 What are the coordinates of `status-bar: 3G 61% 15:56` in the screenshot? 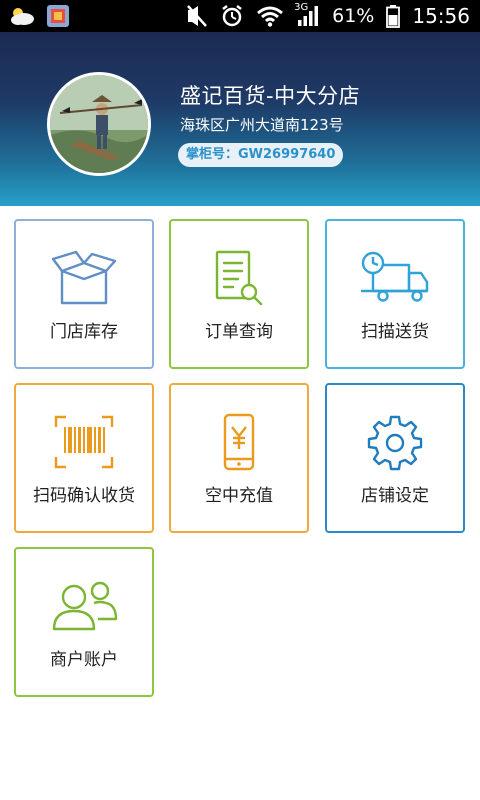 It's located at (240, 16).